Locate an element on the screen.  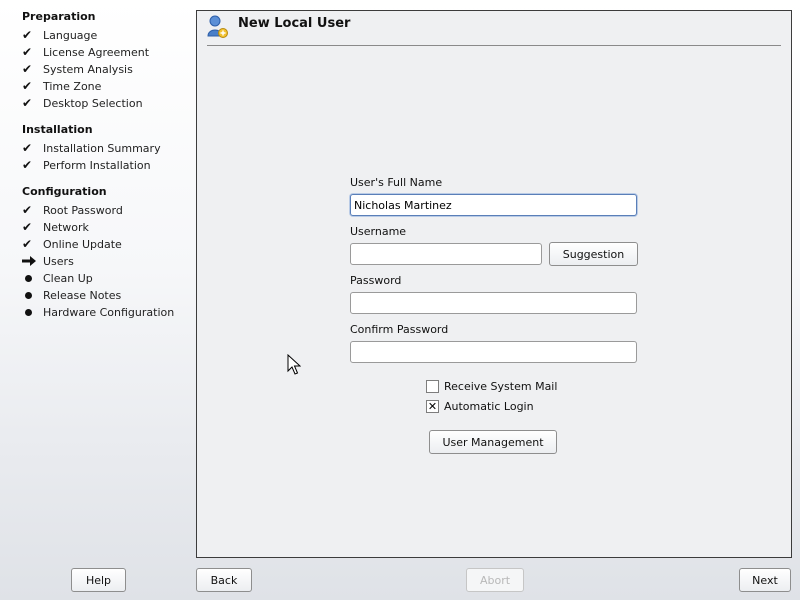
back-button: Back is located at coordinates (224, 580).